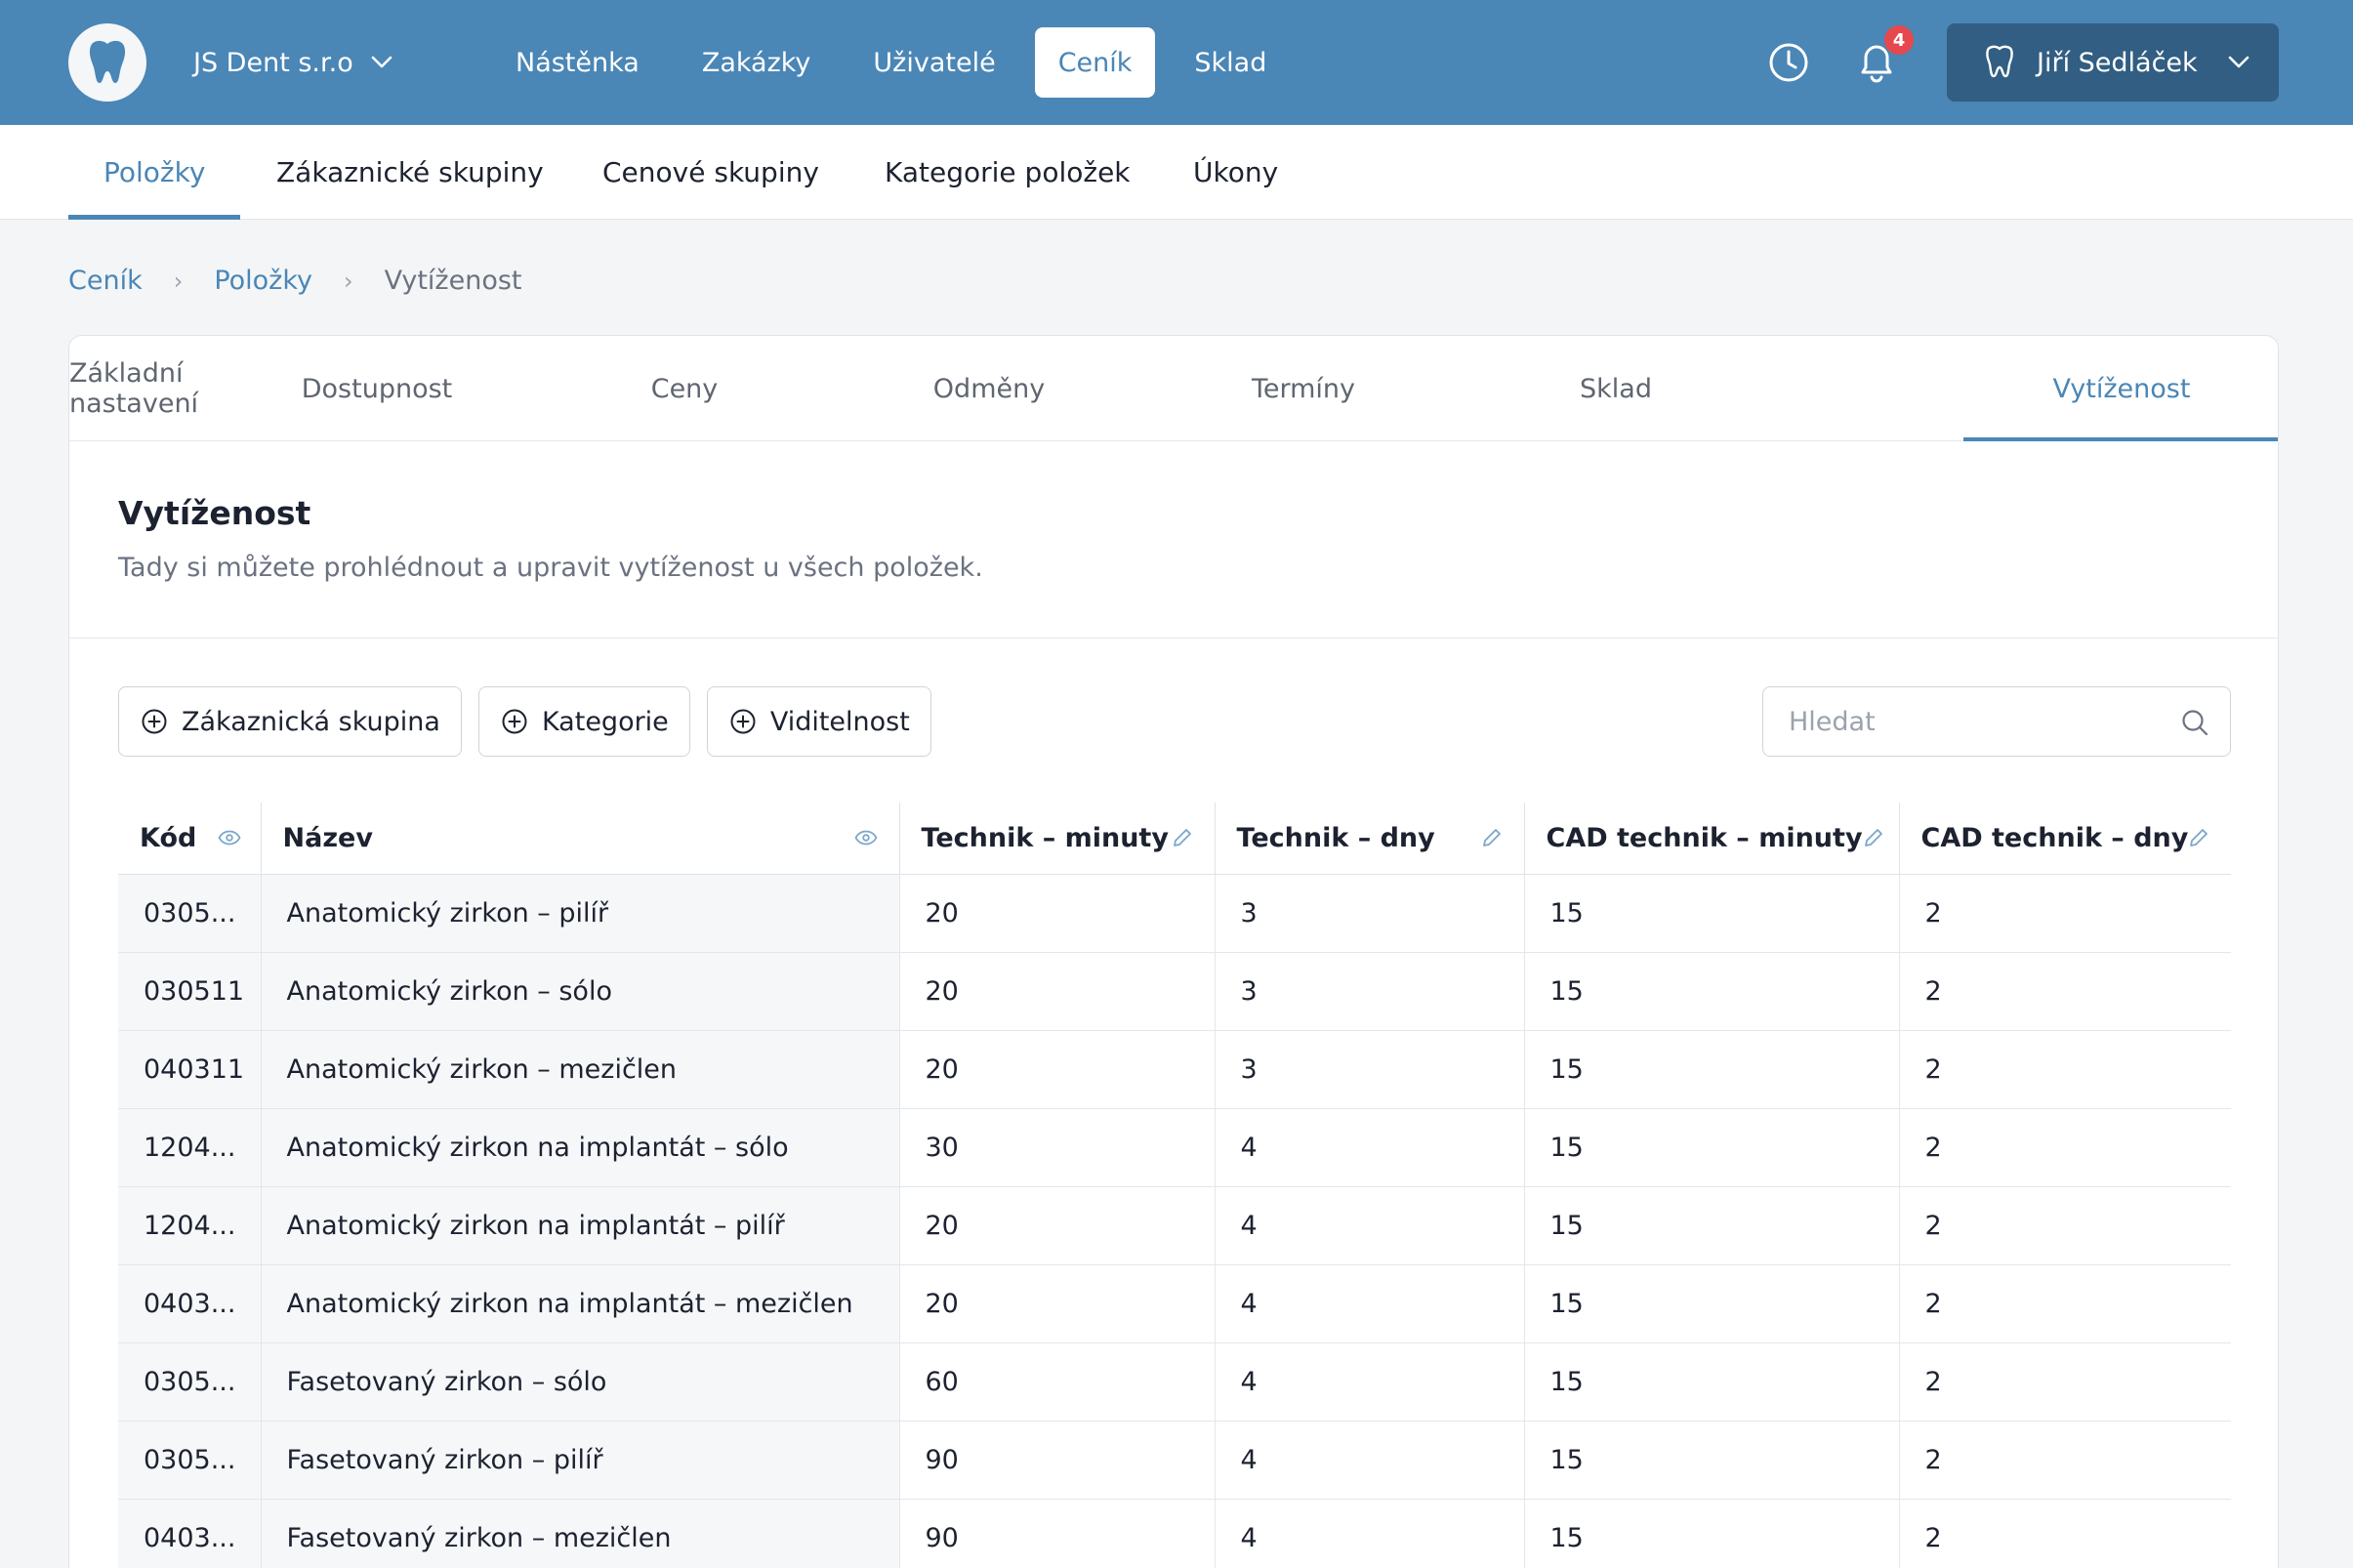 This screenshot has width=2353, height=1568. Describe the element at coordinates (1008, 172) in the screenshot. I see `subnav-tab-kategorie-polozek: Kategorie položek` at that location.